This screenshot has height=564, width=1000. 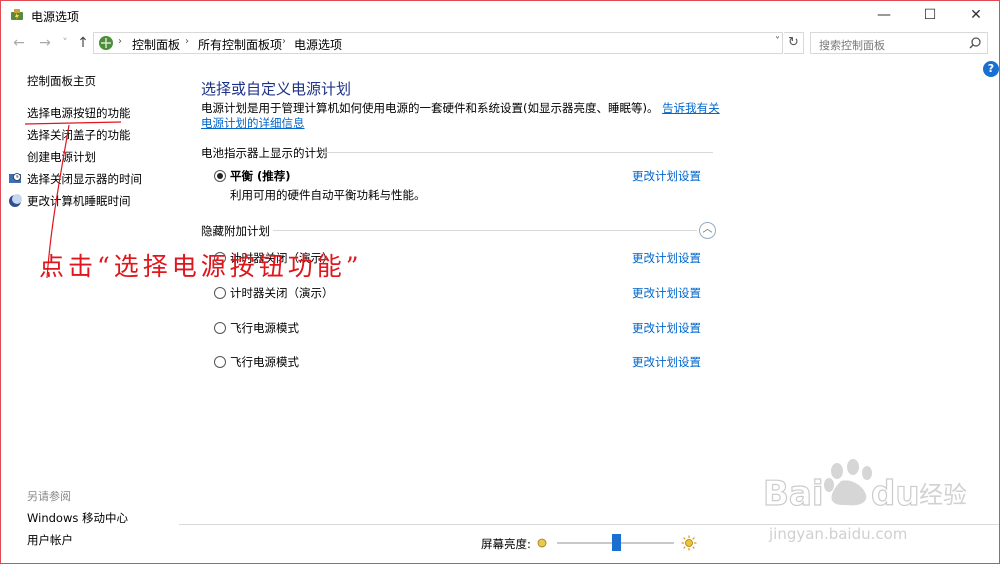 I want to click on search-icon, so click(x=975, y=43).